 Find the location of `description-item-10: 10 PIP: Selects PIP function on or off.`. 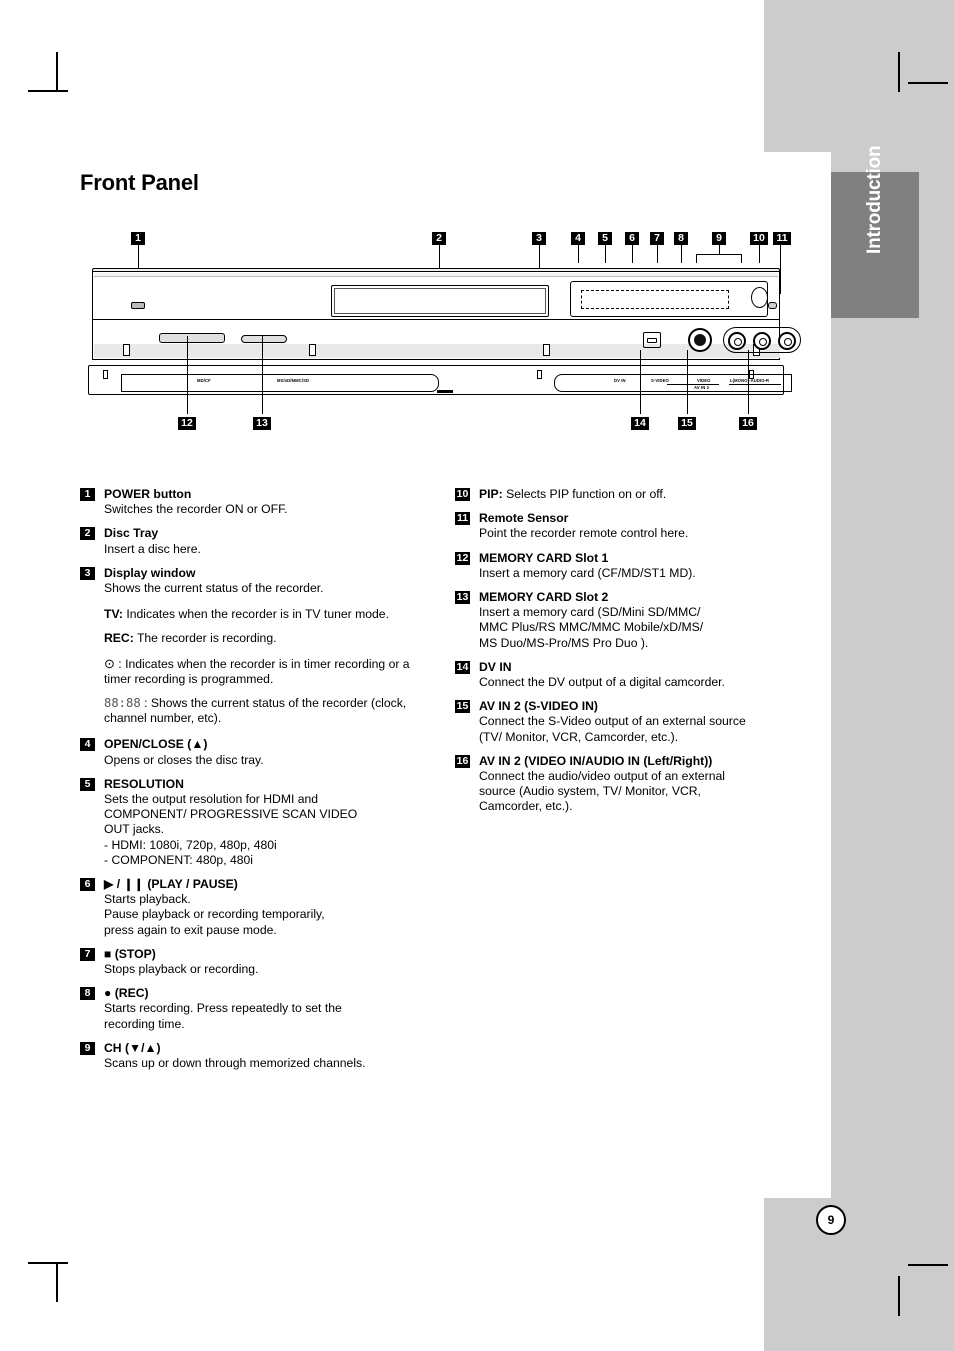

description-item-10: 10 PIP: Selects PIP function on or off. is located at coordinates (620, 494).